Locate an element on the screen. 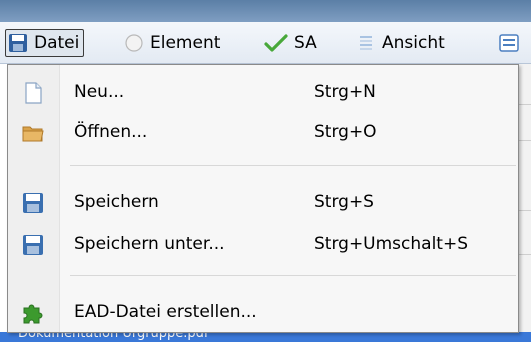 This screenshot has width=531, height=342. menu-datei-label: Datei is located at coordinates (57, 43).